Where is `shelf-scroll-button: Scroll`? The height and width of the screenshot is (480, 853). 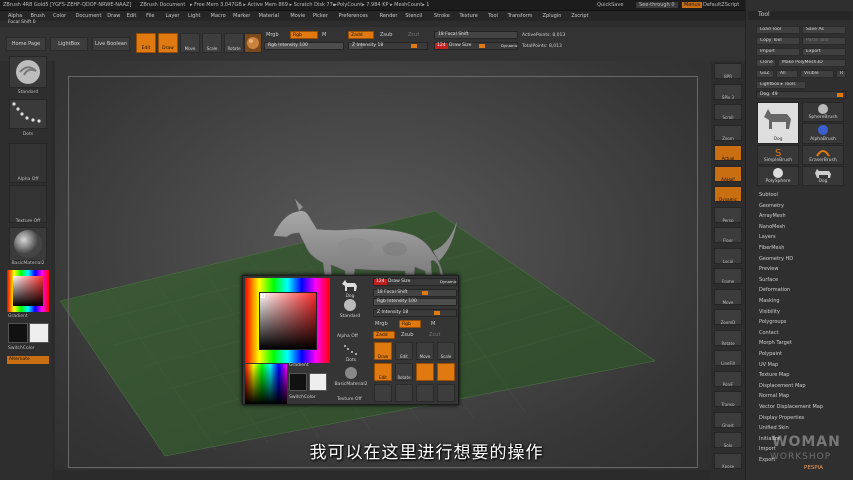 shelf-scroll-button: Scroll is located at coordinates (728, 112).